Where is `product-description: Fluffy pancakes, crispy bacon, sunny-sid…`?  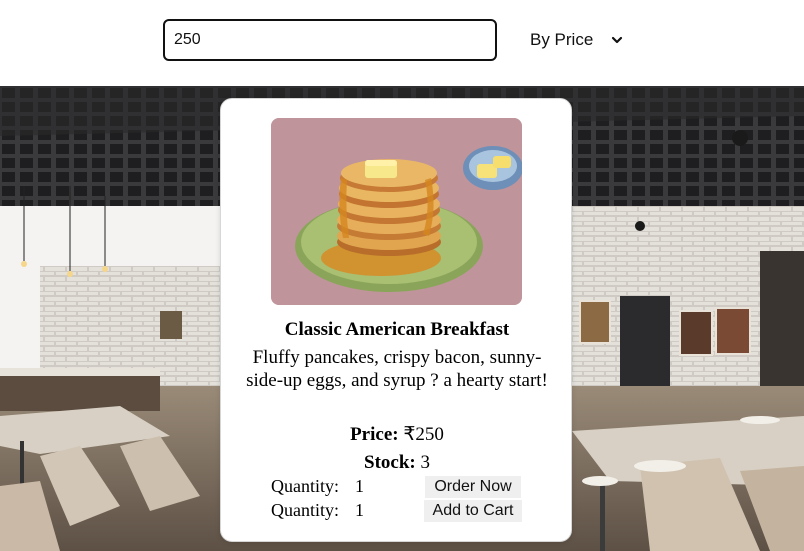
product-description: Fluffy pancakes, crispy bacon, sunny-sid… is located at coordinates (397, 369).